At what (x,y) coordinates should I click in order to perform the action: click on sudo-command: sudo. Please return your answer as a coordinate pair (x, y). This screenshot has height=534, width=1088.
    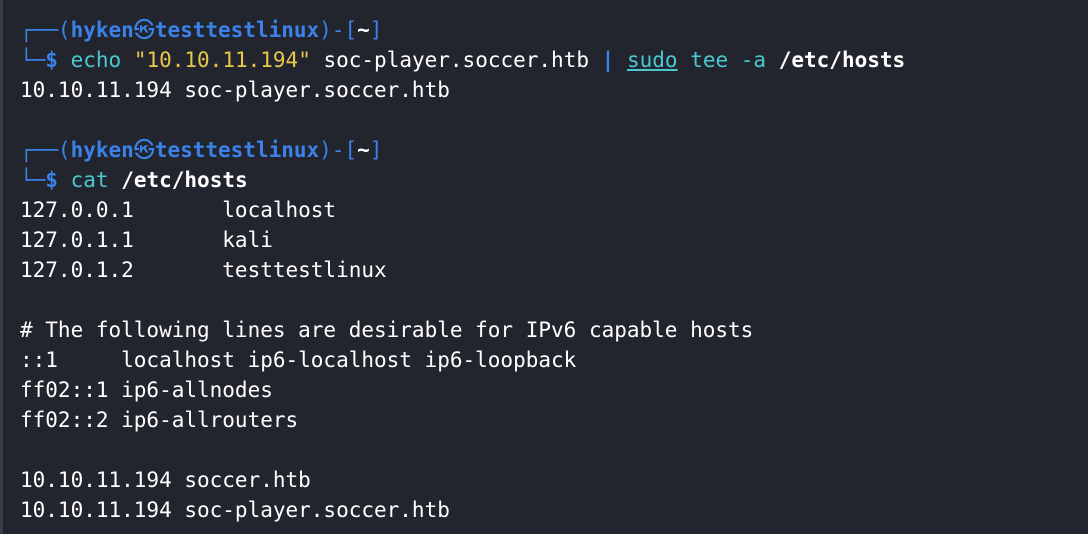
    Looking at the image, I should click on (652, 60).